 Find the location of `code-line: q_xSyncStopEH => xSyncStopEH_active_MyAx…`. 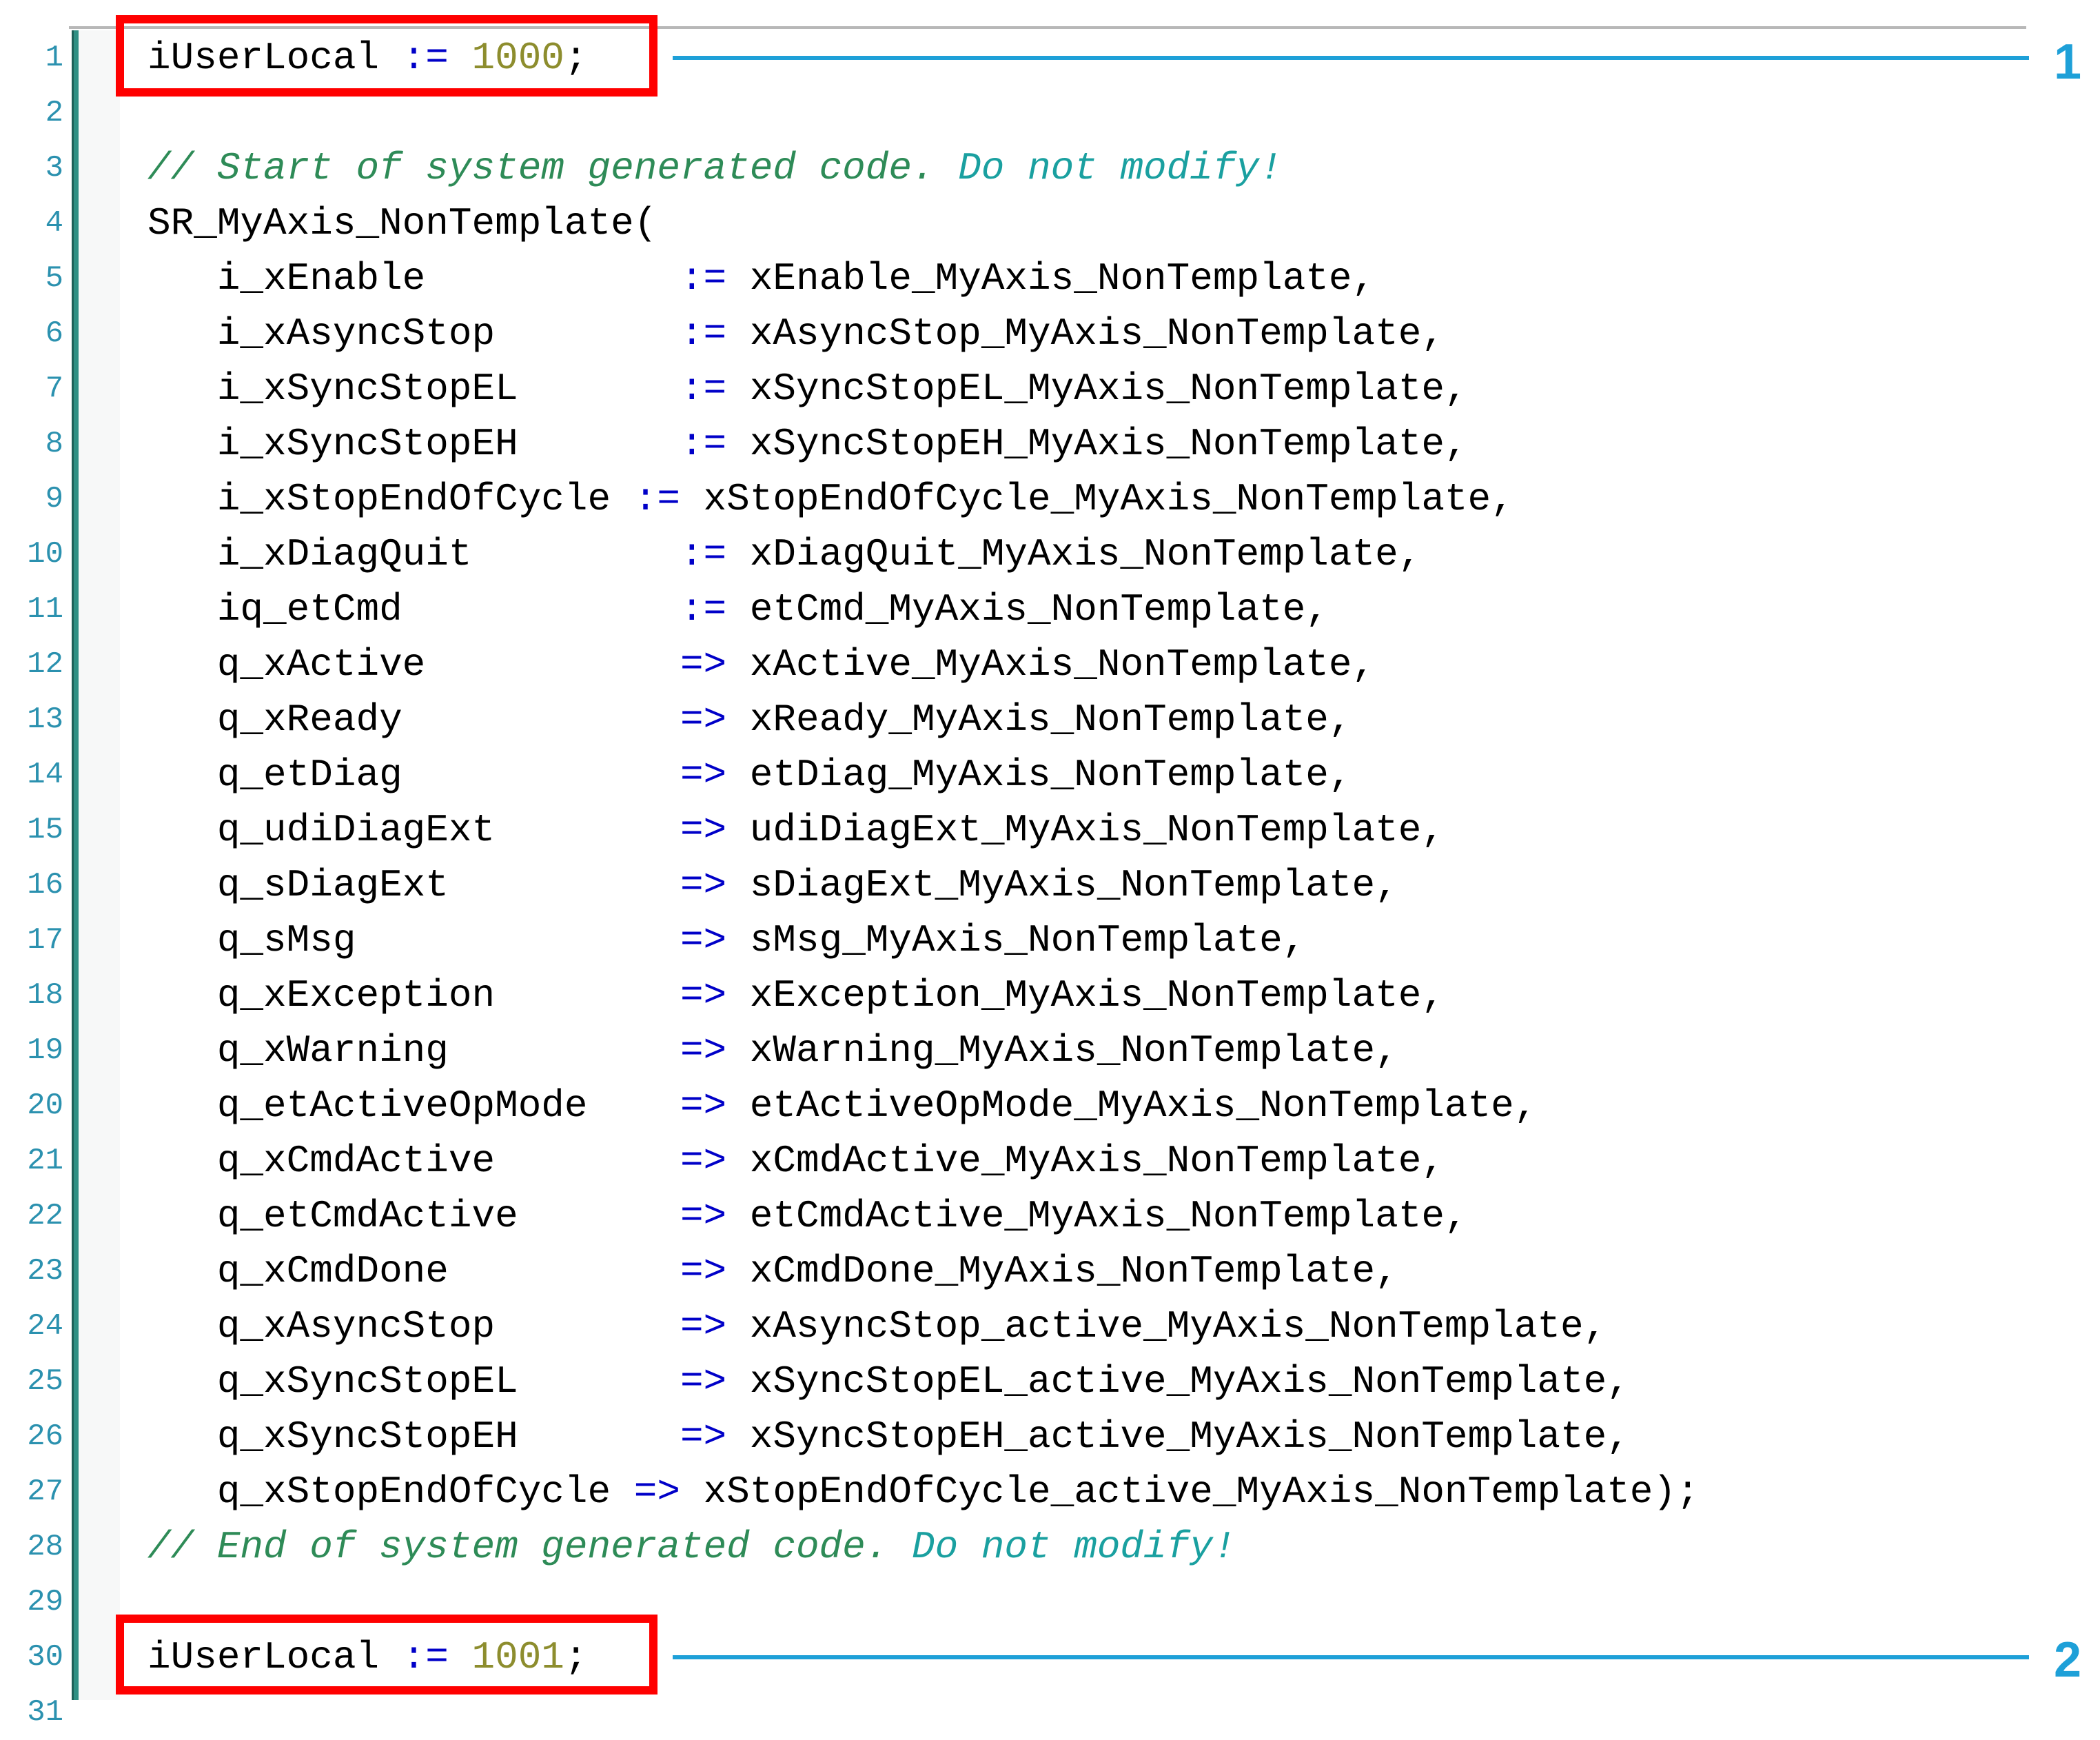

code-line: q_xSyncStopEH => xSyncStopEH_active_MyAx… is located at coordinates (1105, 1436).